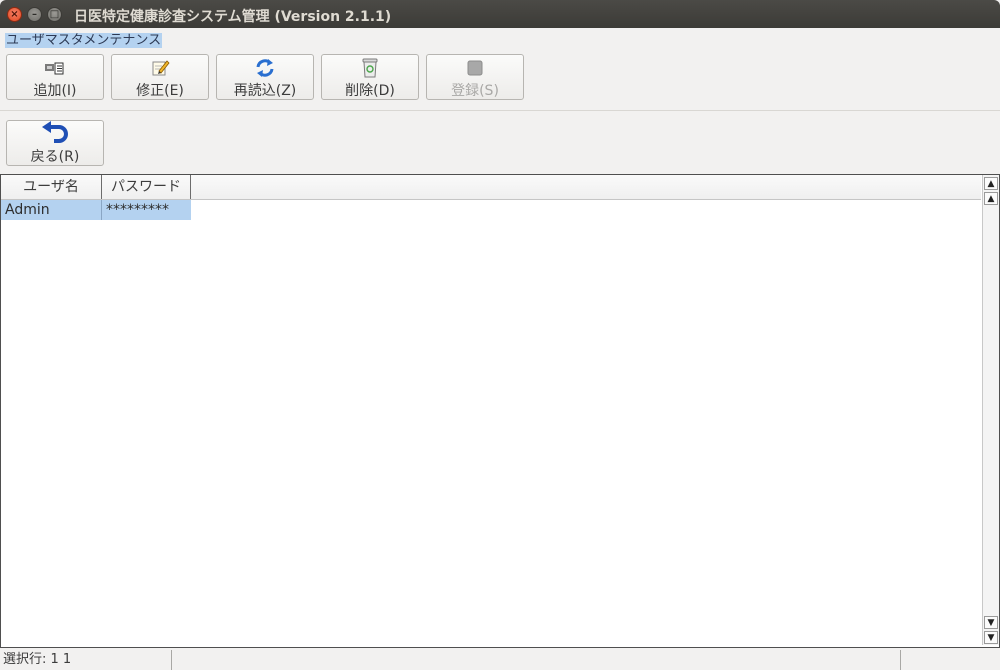 This screenshot has height=670, width=1000. I want to click on cell-password: *********, so click(146, 210).